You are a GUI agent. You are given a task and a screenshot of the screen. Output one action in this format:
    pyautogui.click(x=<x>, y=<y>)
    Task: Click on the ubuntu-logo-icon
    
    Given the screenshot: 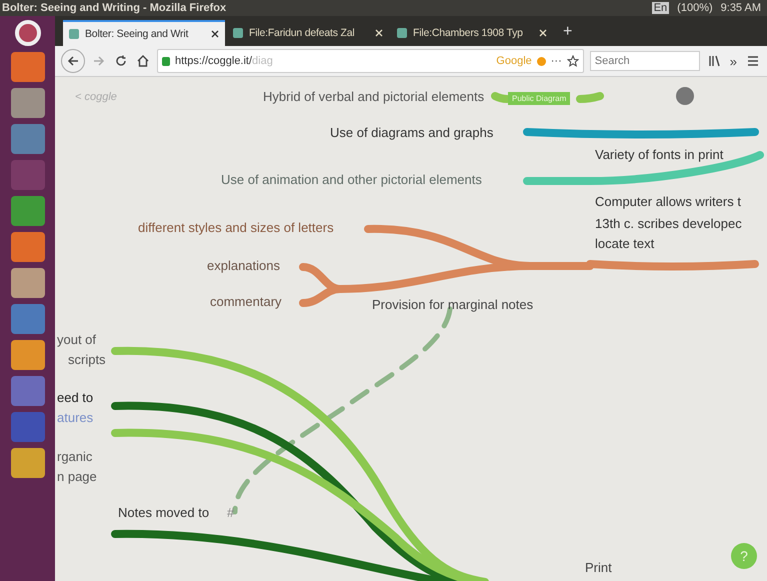 What is the action you would take?
    pyautogui.click(x=27, y=33)
    